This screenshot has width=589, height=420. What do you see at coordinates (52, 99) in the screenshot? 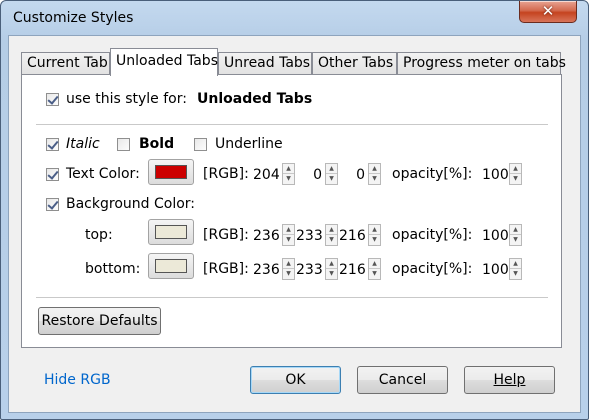
I see `use-style-checkbox` at bounding box center [52, 99].